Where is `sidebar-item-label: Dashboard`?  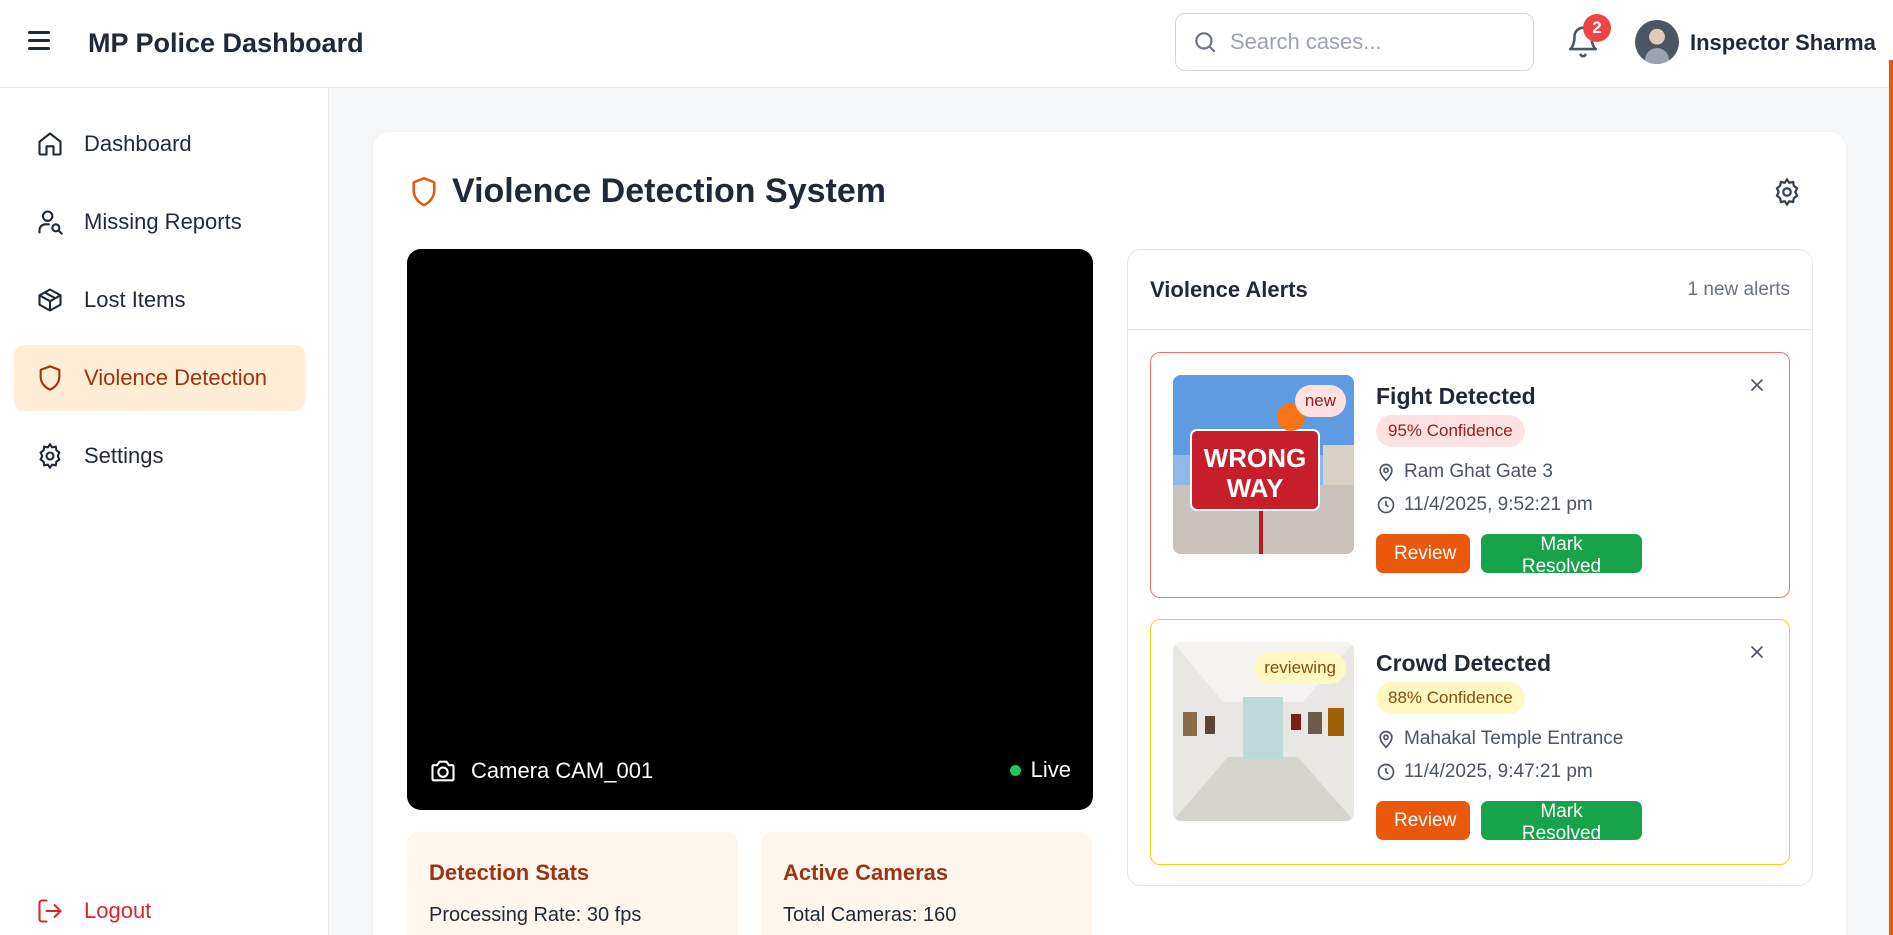
sidebar-item-label: Dashboard is located at coordinates (138, 143).